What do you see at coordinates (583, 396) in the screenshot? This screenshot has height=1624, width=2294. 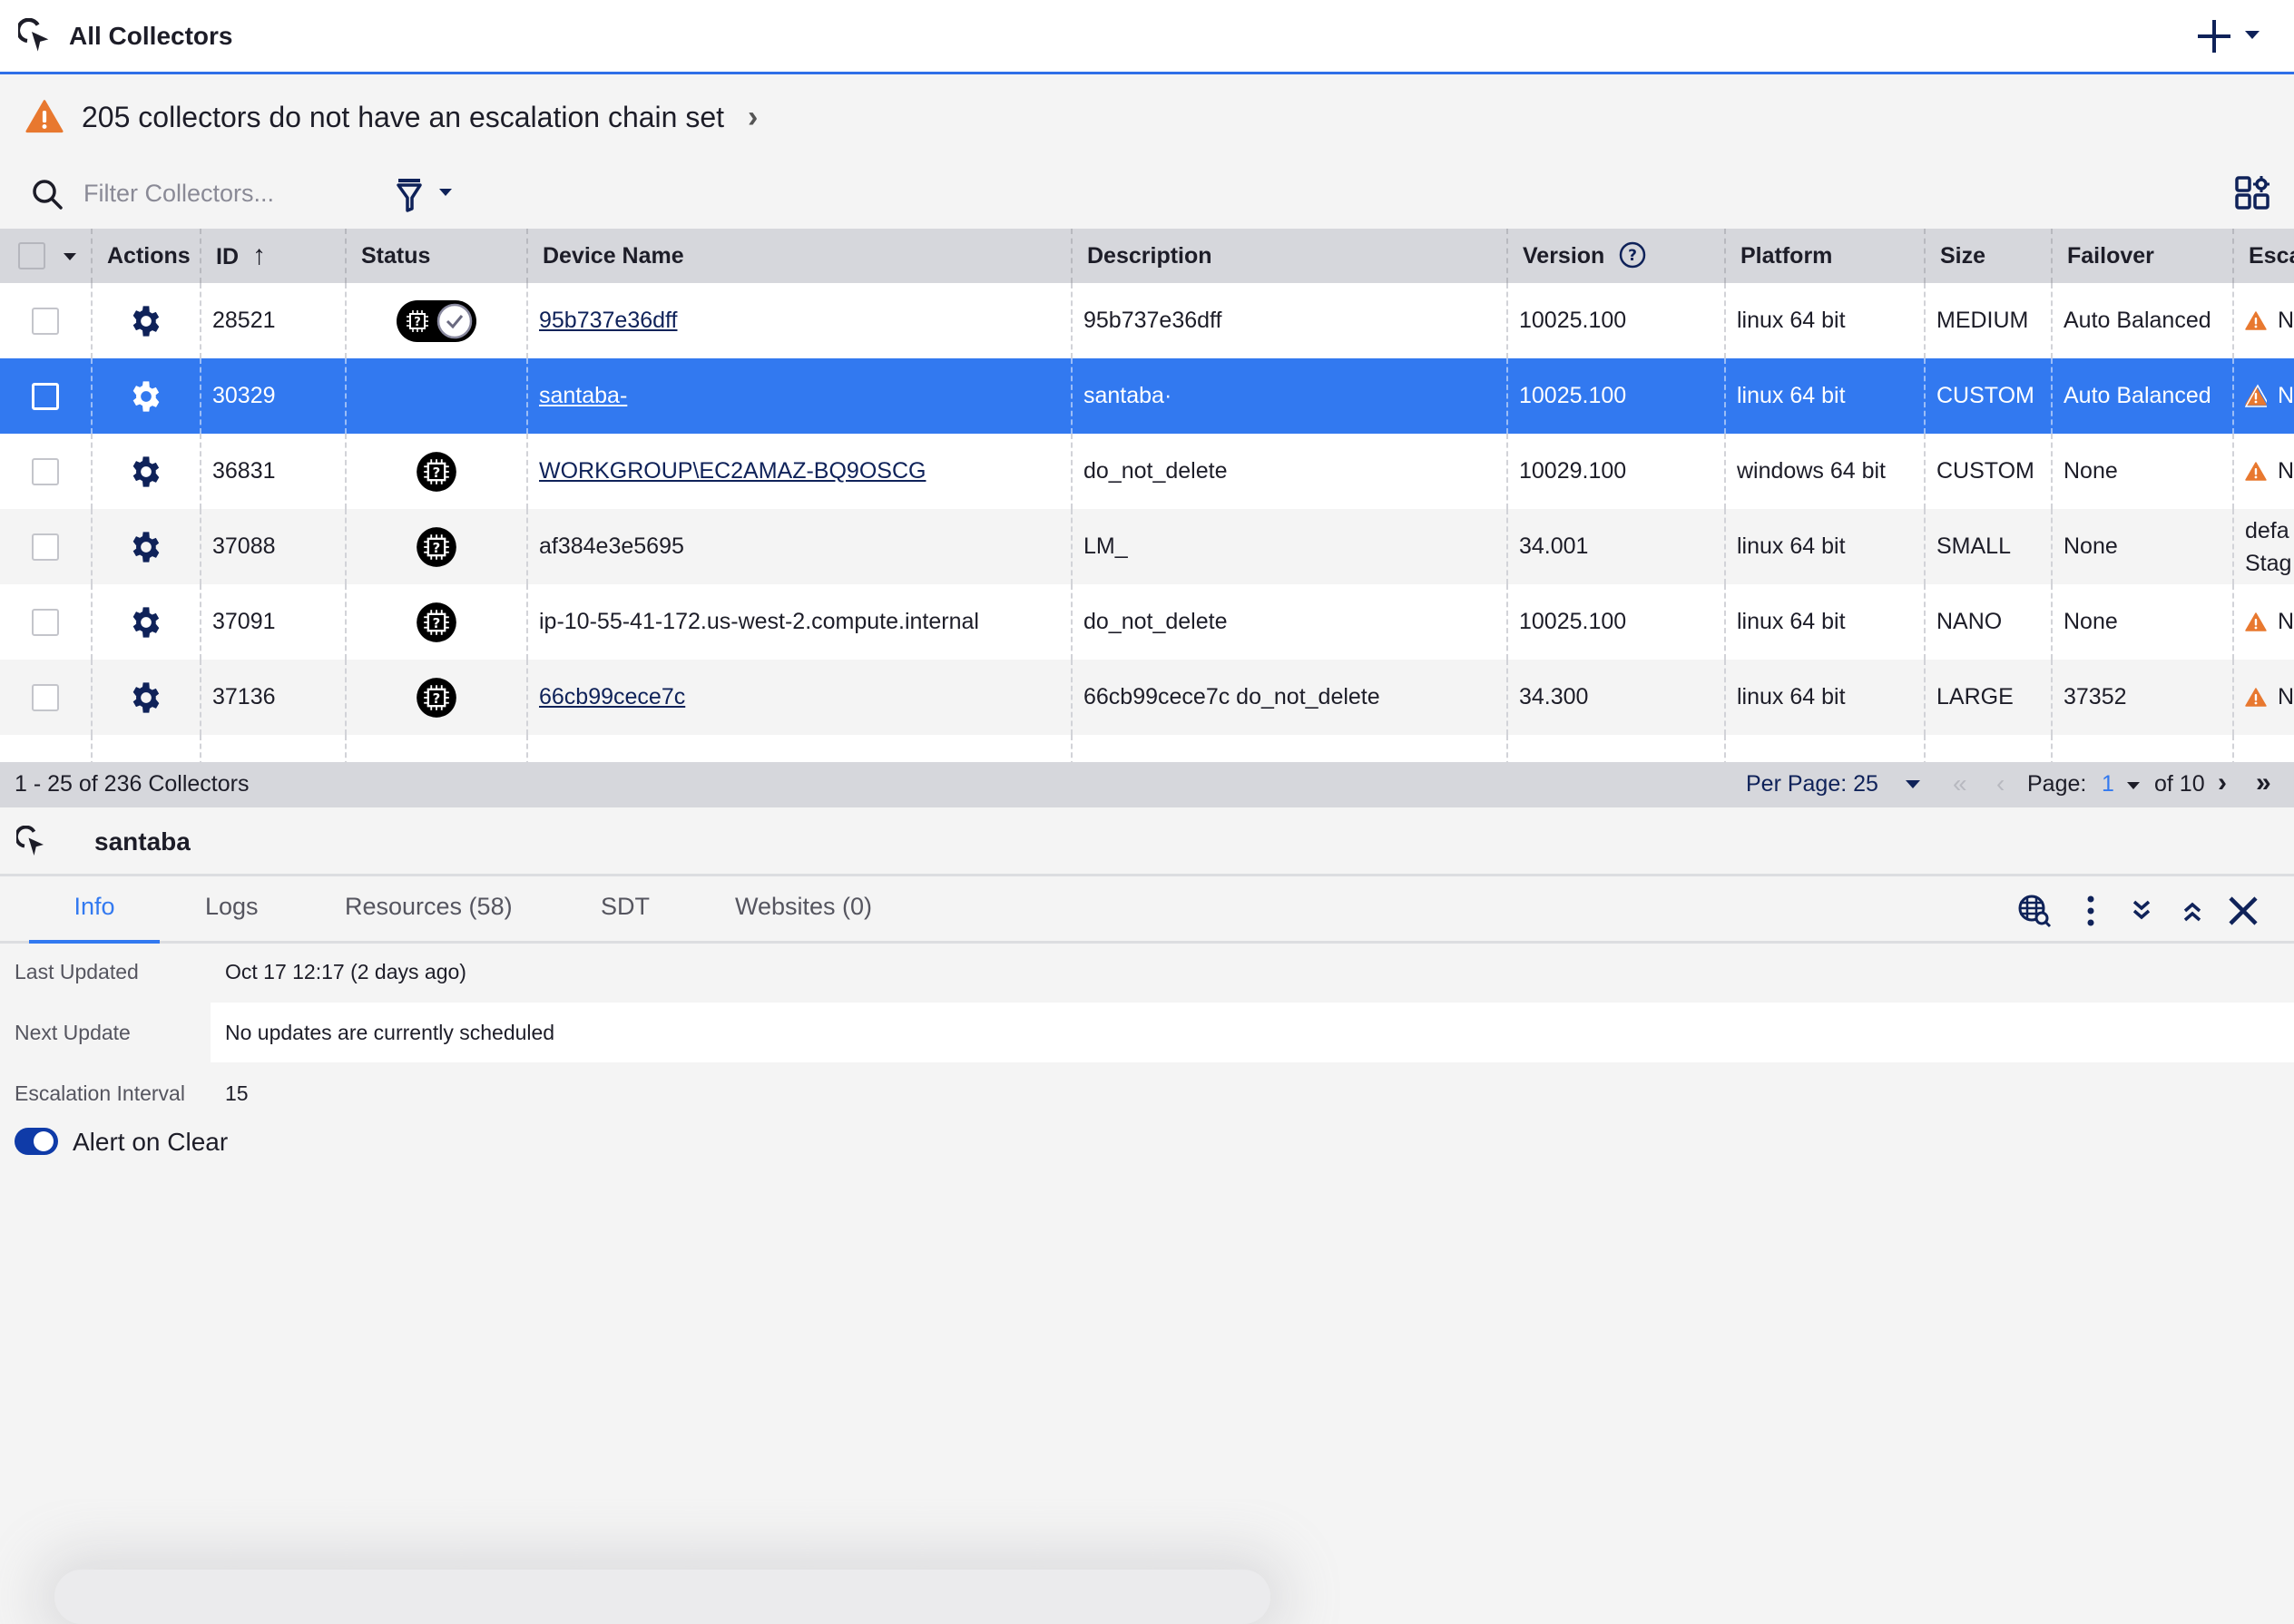 I see `device-name-link: santaba-` at bounding box center [583, 396].